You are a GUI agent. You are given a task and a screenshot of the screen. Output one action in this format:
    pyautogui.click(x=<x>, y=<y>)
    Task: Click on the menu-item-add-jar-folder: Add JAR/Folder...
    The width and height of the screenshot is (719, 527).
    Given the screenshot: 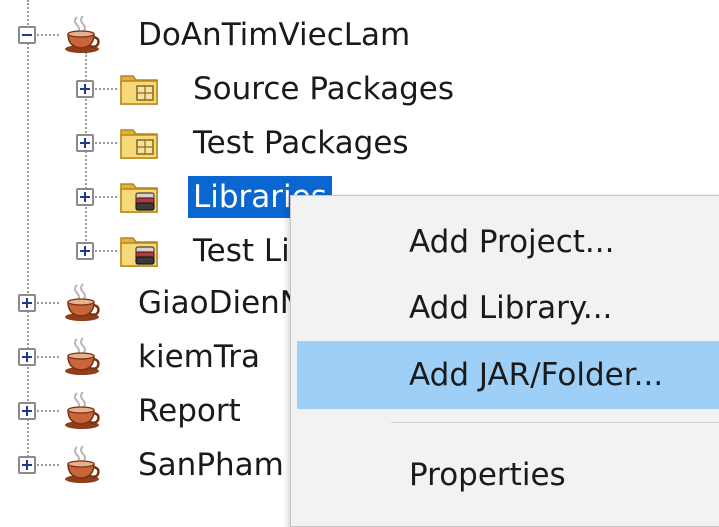 What is the action you would take?
    pyautogui.click(x=508, y=375)
    